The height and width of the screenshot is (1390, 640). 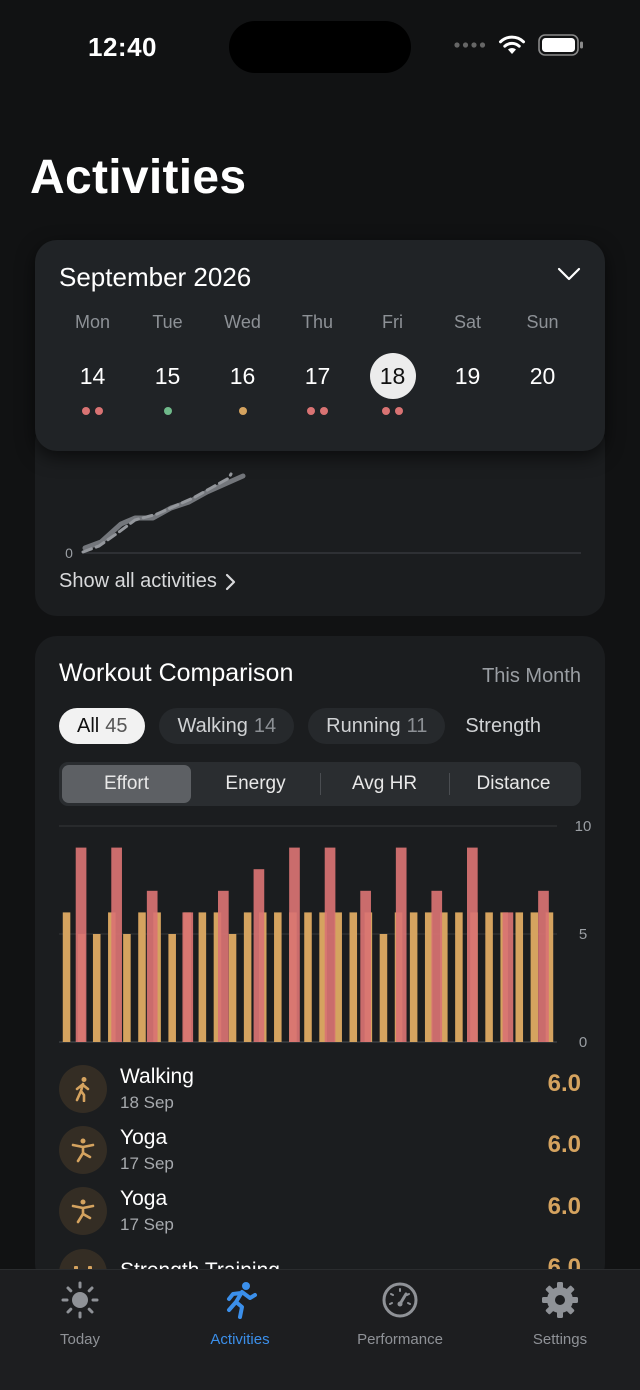 I want to click on metric-segmented-control: Effort Energy Avg HR Distance, so click(x=320, y=784).